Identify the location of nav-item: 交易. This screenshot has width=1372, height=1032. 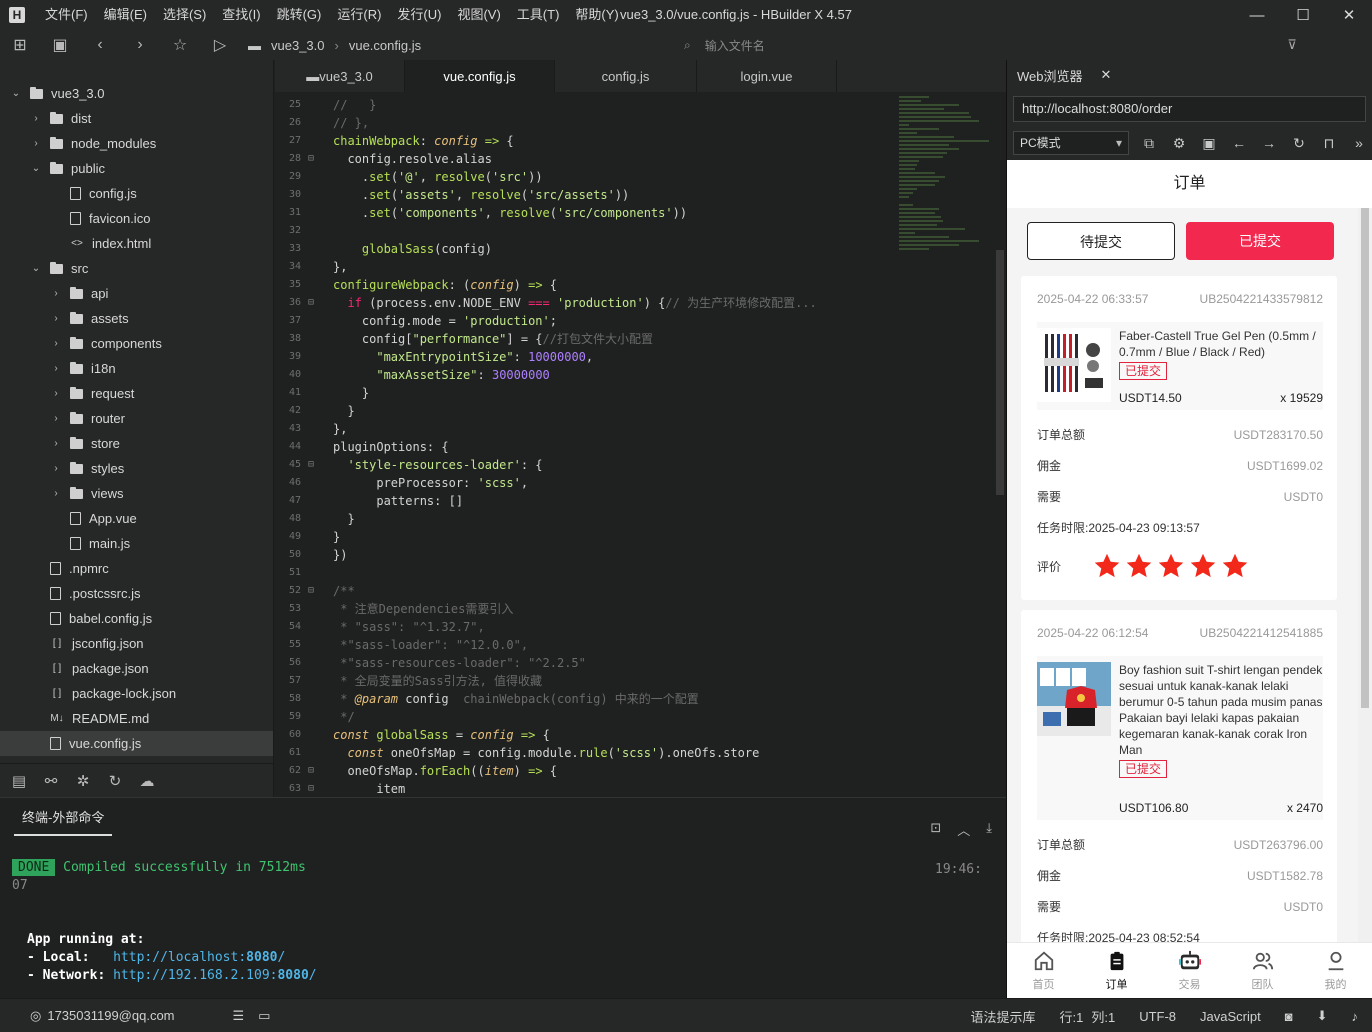
(1189, 970).